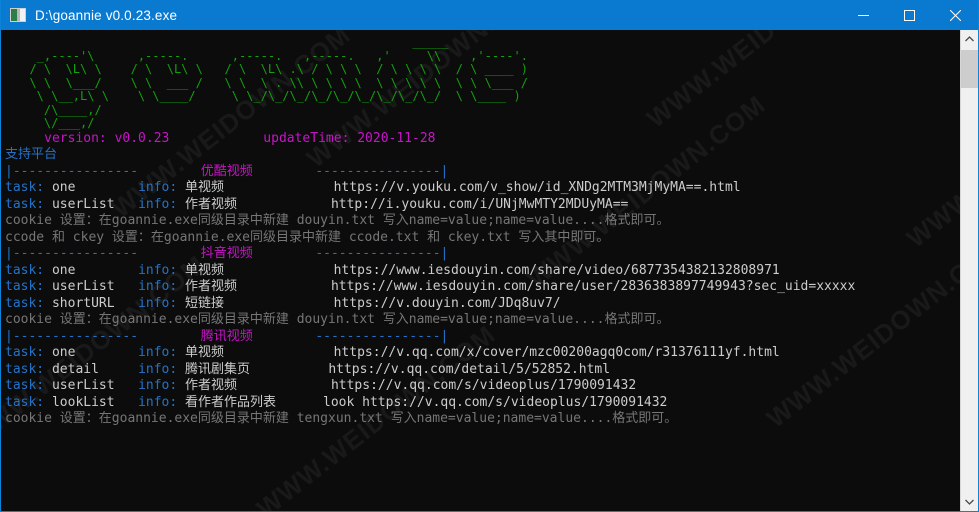  Describe the element at coordinates (106, 15) in the screenshot. I see `window-title: D:\goannie v0.0.23.exe` at that location.